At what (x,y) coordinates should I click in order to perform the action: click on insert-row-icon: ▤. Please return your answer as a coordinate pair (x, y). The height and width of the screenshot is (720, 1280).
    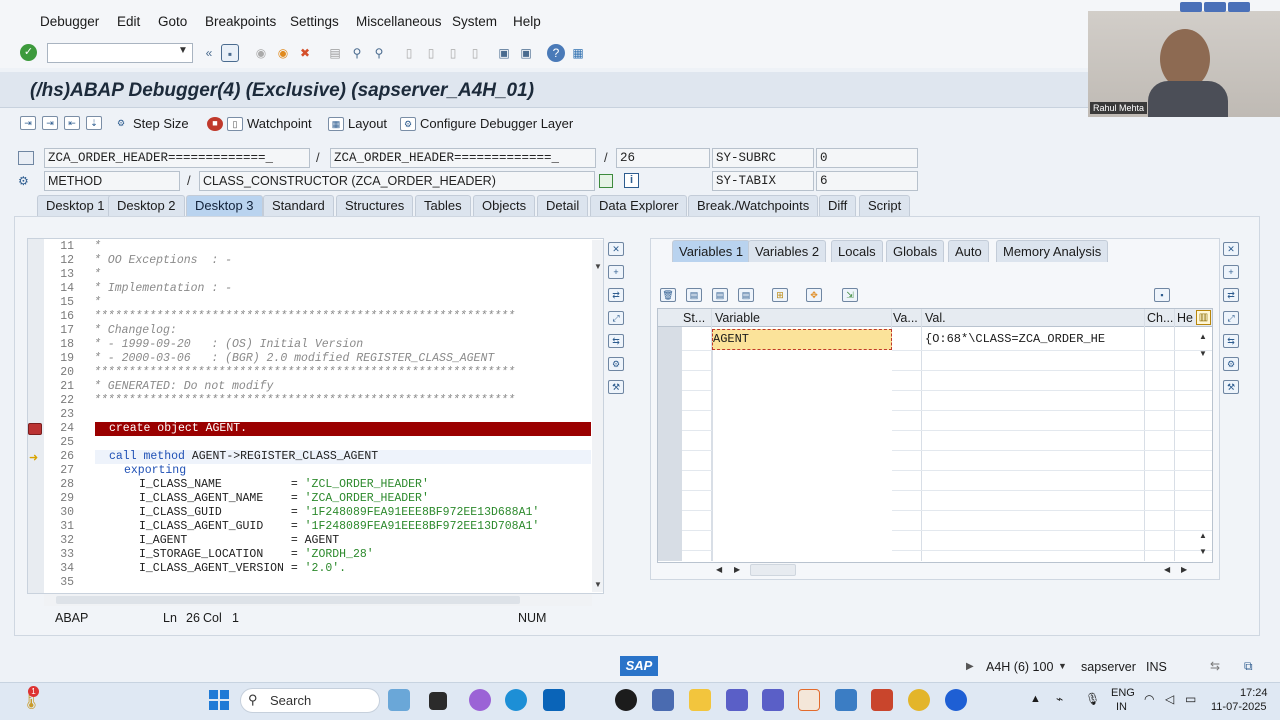
    Looking at the image, I should click on (694, 295).